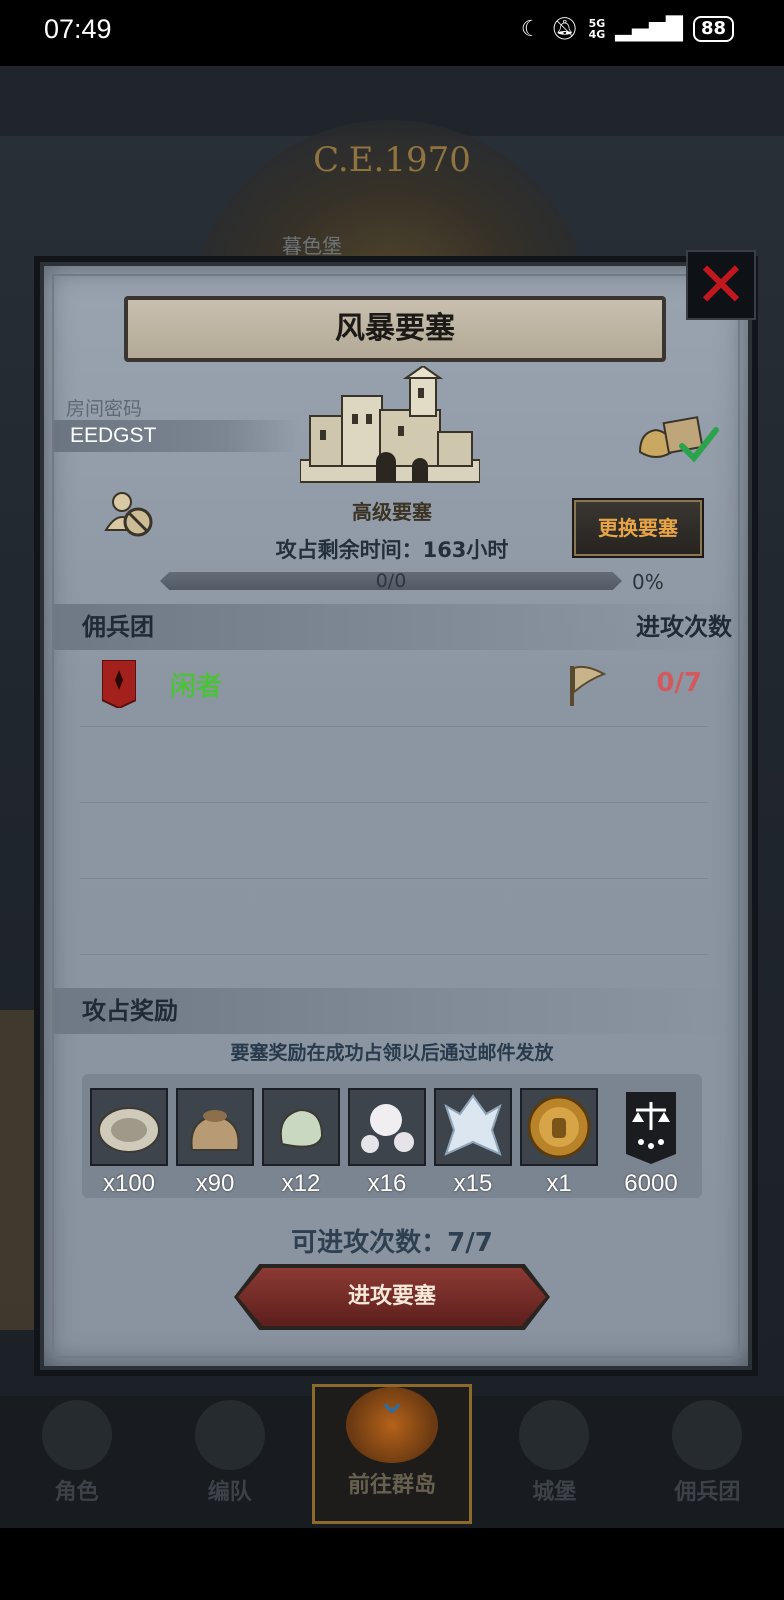  Describe the element at coordinates (392, 550) in the screenshot. I see `capture-time-left: 攻占剩余时间：163小时` at that location.